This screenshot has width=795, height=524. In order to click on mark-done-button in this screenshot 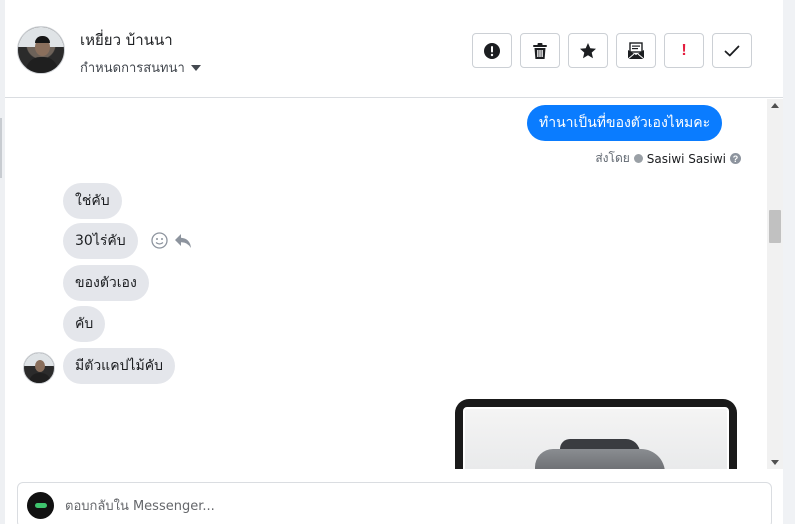, I will do `click(732, 50)`.